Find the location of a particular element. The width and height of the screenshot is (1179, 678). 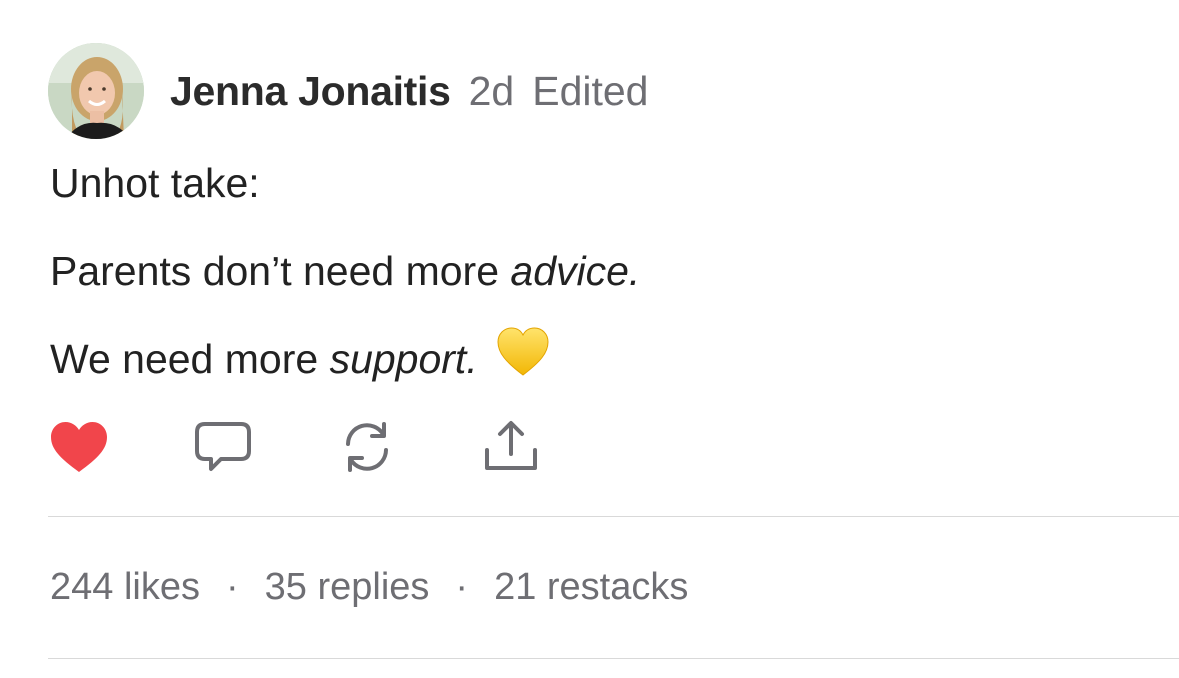

reply-button is located at coordinates (223, 447).